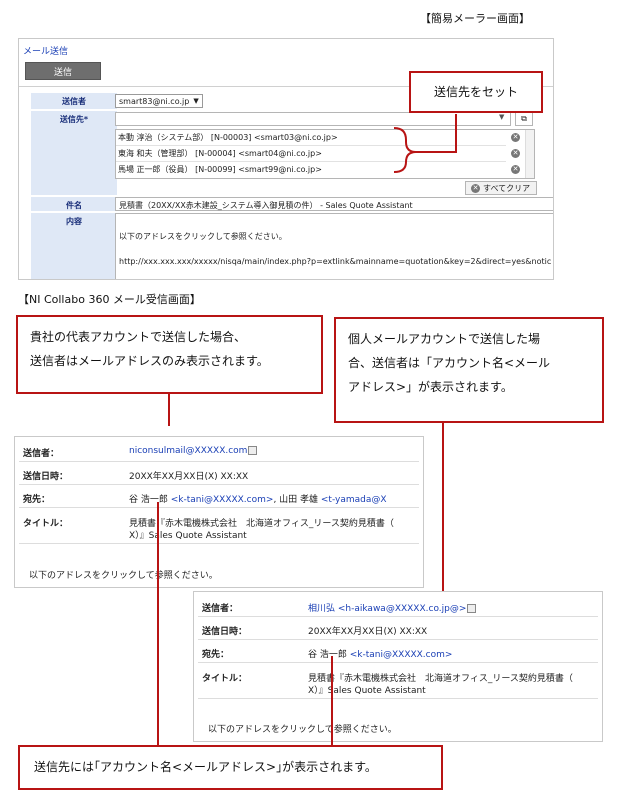 The image size is (640, 803). Describe the element at coordinates (188, 451) in the screenshot. I see `sender-address-link: niconsulmail@XXXXX.com` at that location.